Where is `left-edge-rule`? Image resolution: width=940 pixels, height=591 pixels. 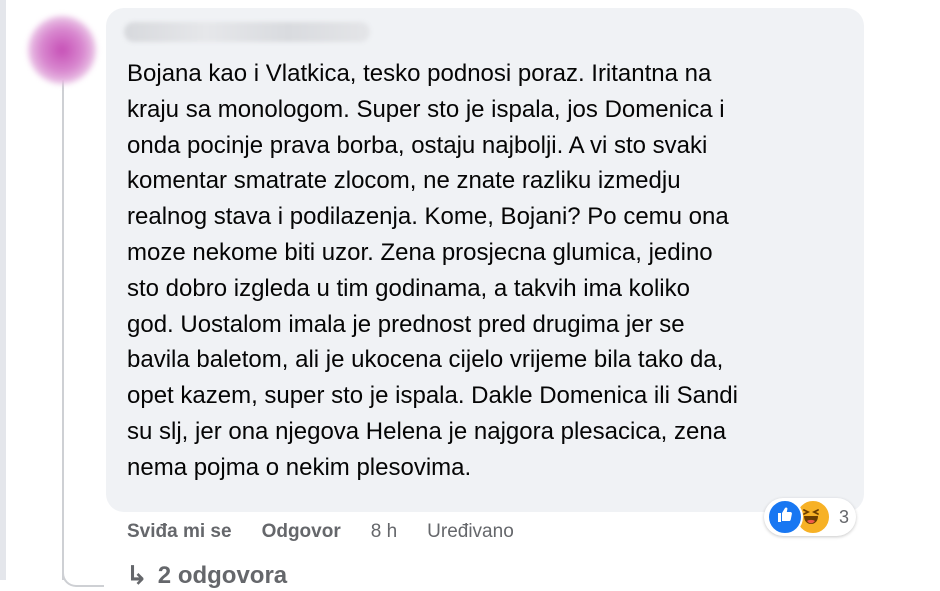
left-edge-rule is located at coordinates (3, 290).